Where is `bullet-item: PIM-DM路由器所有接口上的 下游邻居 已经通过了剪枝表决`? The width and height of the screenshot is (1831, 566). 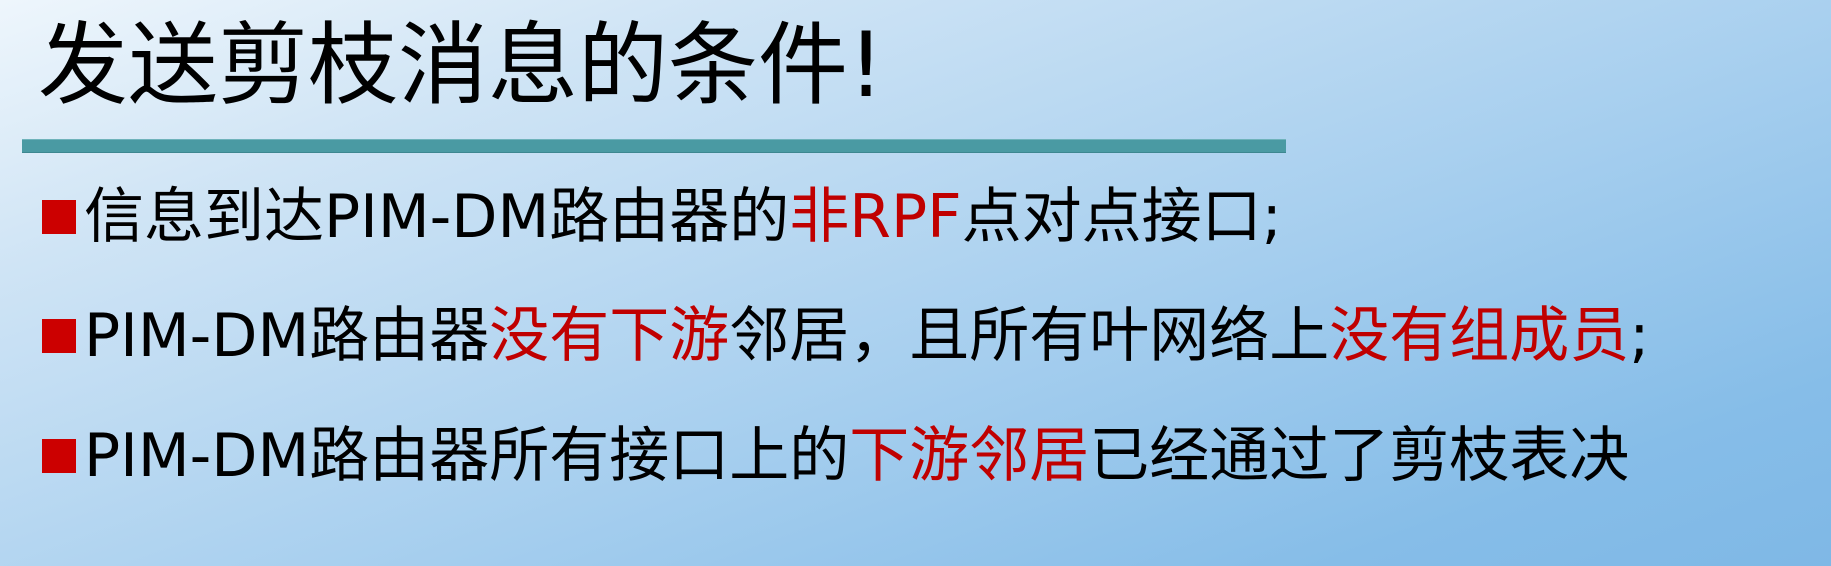 bullet-item: PIM-DM路由器所有接口上的 下游邻居 已经通过了剪枝表决 is located at coordinates (835, 456).